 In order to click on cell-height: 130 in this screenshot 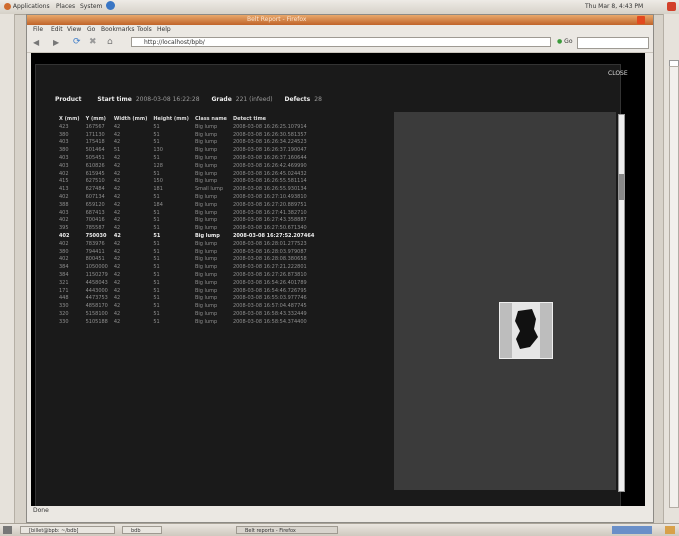, I will do `click(158, 150)`.